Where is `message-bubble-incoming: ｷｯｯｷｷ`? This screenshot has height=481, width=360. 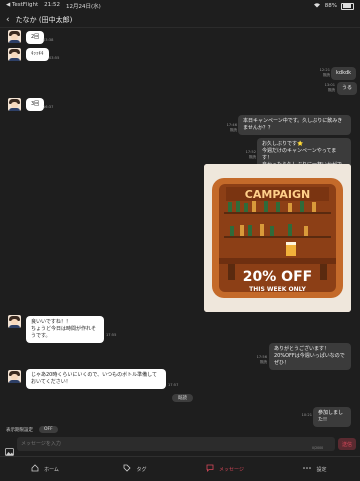
message-bubble-incoming: ｷｯｯｷｷ is located at coordinates (37, 54).